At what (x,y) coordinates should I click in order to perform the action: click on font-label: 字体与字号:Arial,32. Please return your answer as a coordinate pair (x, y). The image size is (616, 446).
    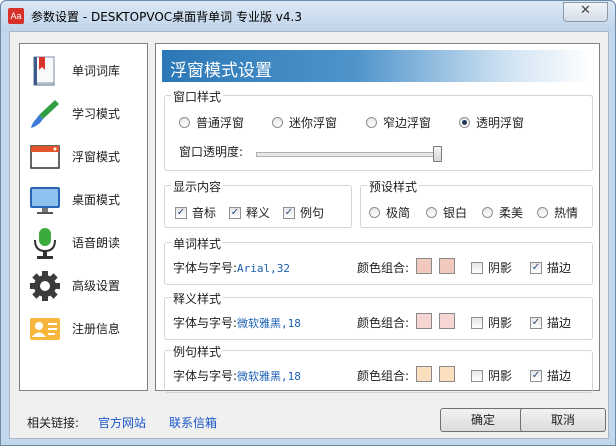
    Looking at the image, I should click on (232, 268).